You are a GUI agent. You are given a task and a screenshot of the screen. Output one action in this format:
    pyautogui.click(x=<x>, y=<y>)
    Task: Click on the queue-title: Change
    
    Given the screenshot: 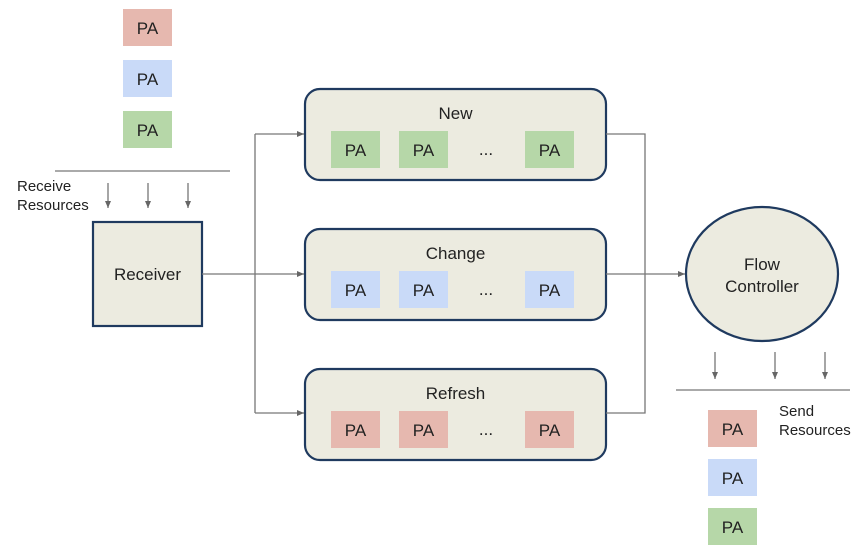 What is the action you would take?
    pyautogui.click(x=456, y=253)
    